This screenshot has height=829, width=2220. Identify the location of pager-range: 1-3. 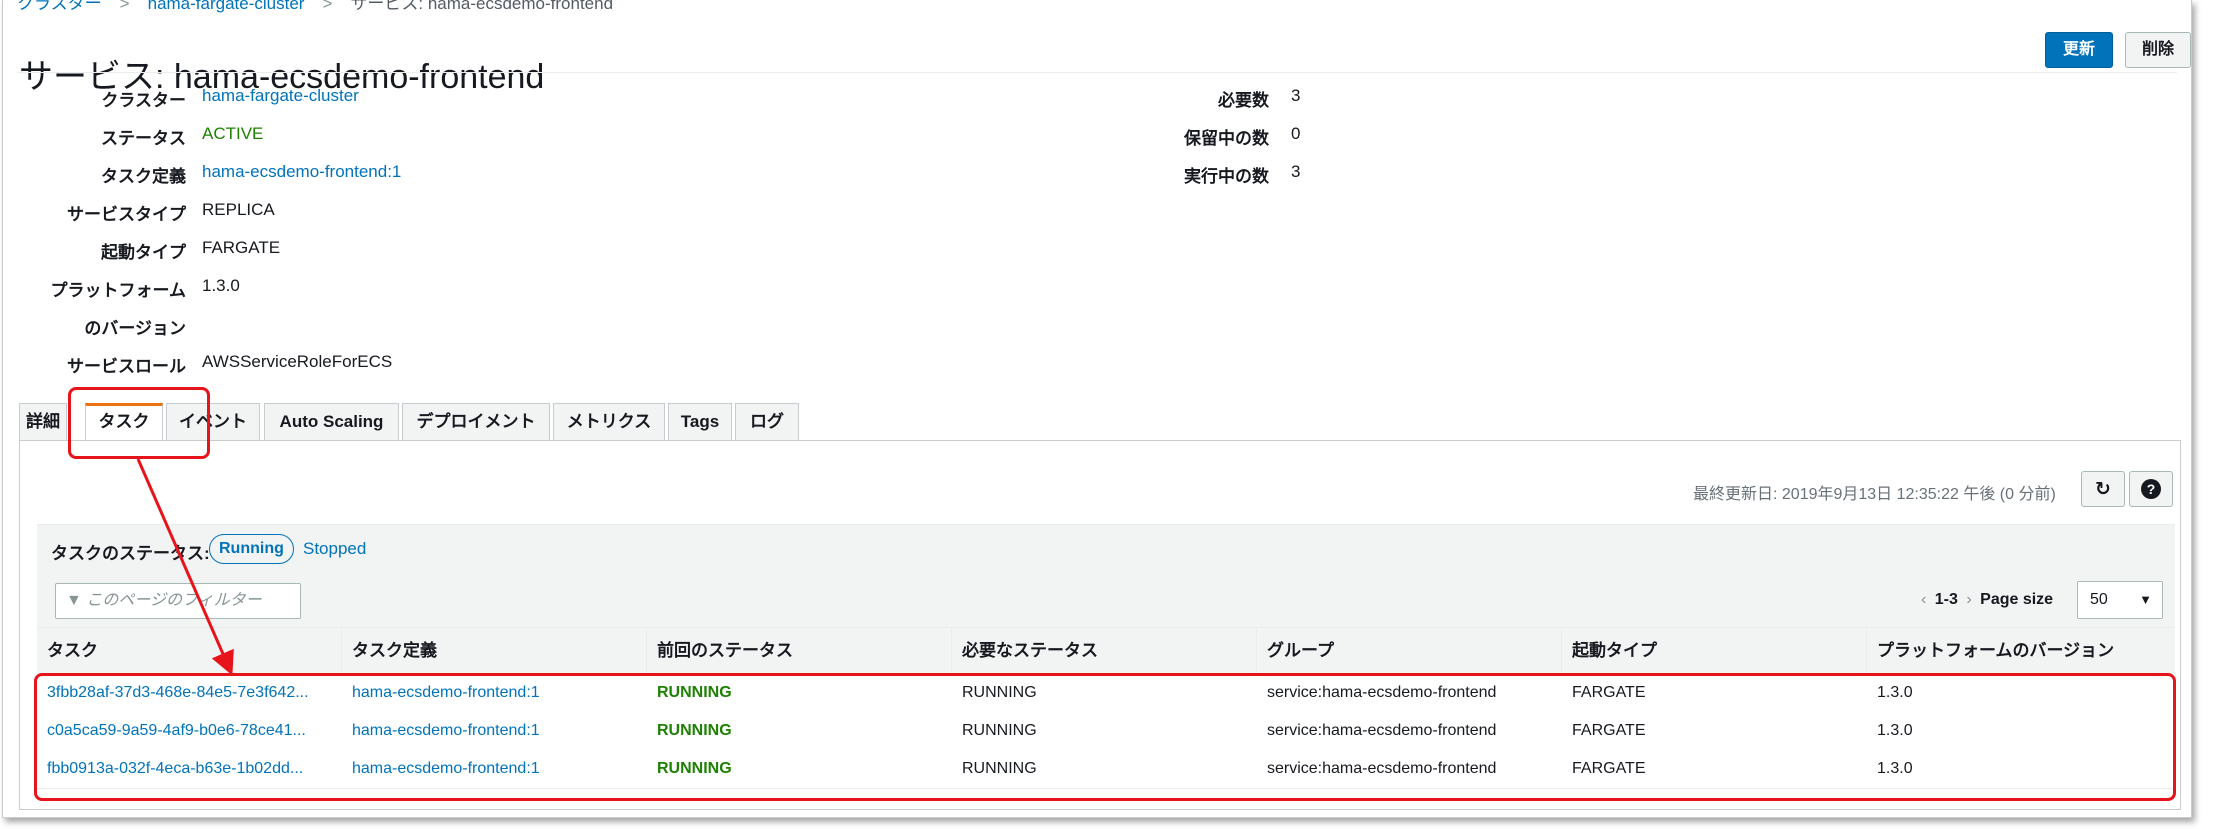
(1946, 599).